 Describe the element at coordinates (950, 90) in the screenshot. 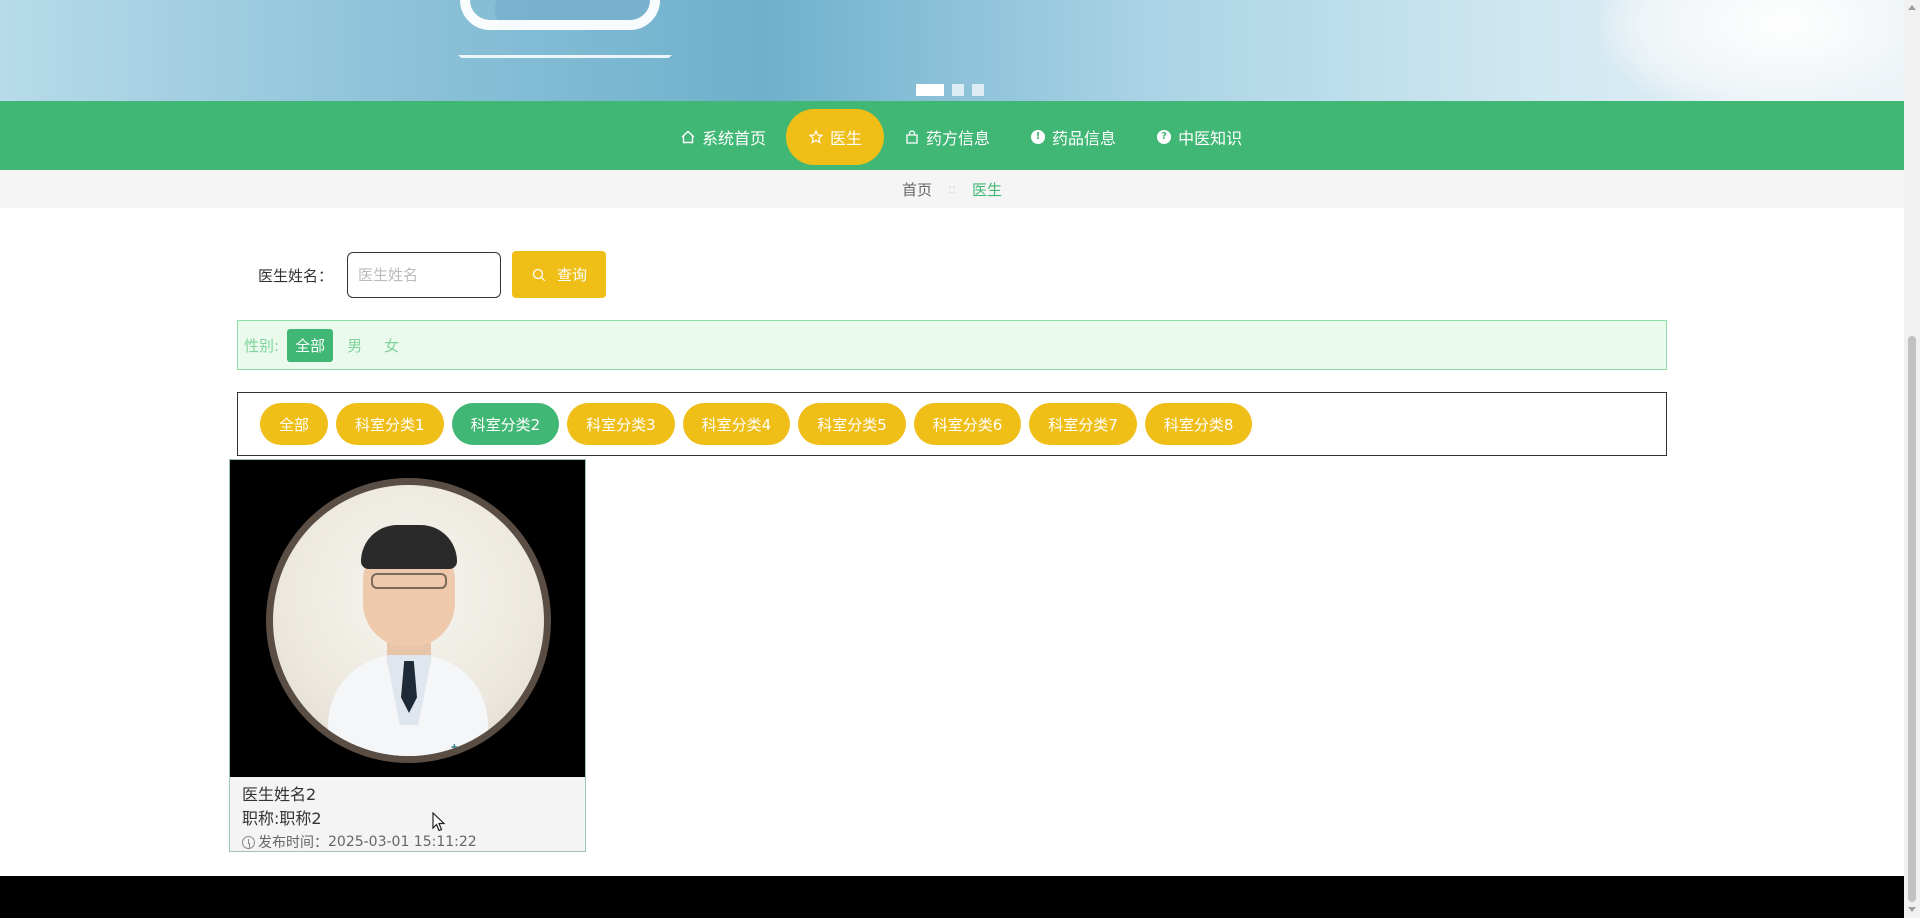

I see `carousel-indicators` at that location.